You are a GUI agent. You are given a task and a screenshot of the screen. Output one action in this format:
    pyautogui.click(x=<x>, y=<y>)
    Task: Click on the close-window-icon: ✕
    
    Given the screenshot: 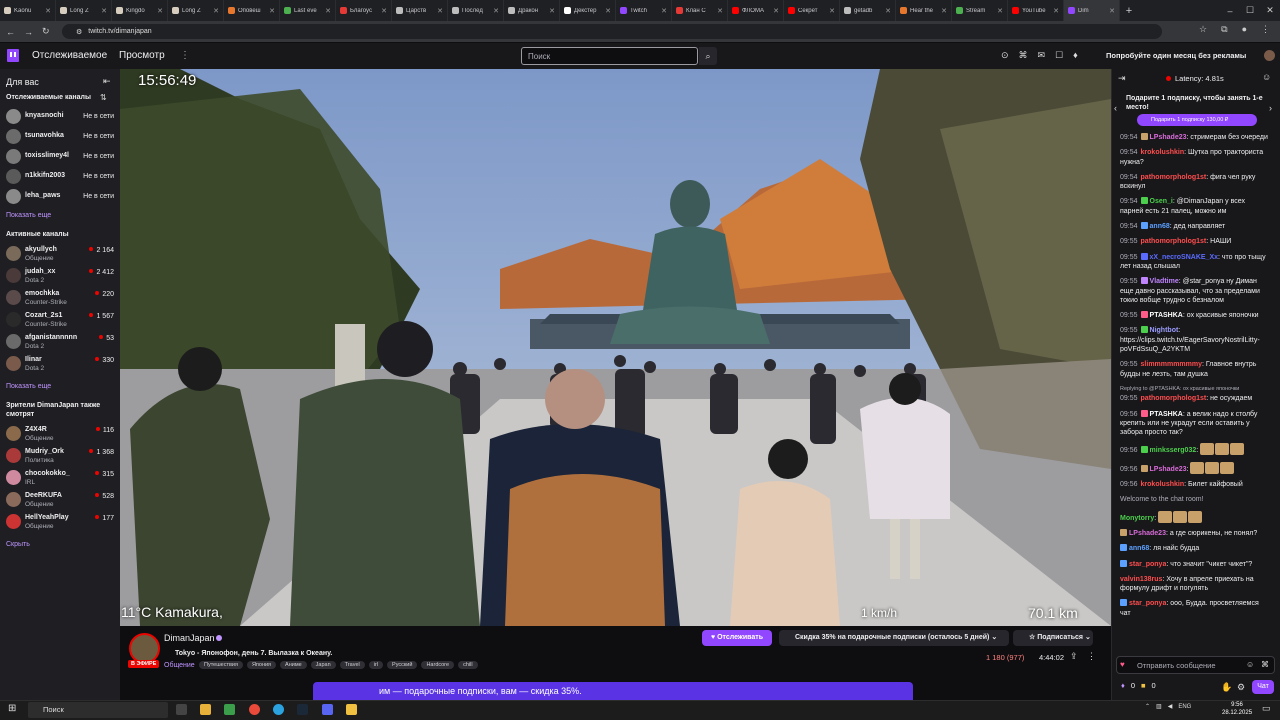 What is the action you would take?
    pyautogui.click(x=1270, y=10)
    